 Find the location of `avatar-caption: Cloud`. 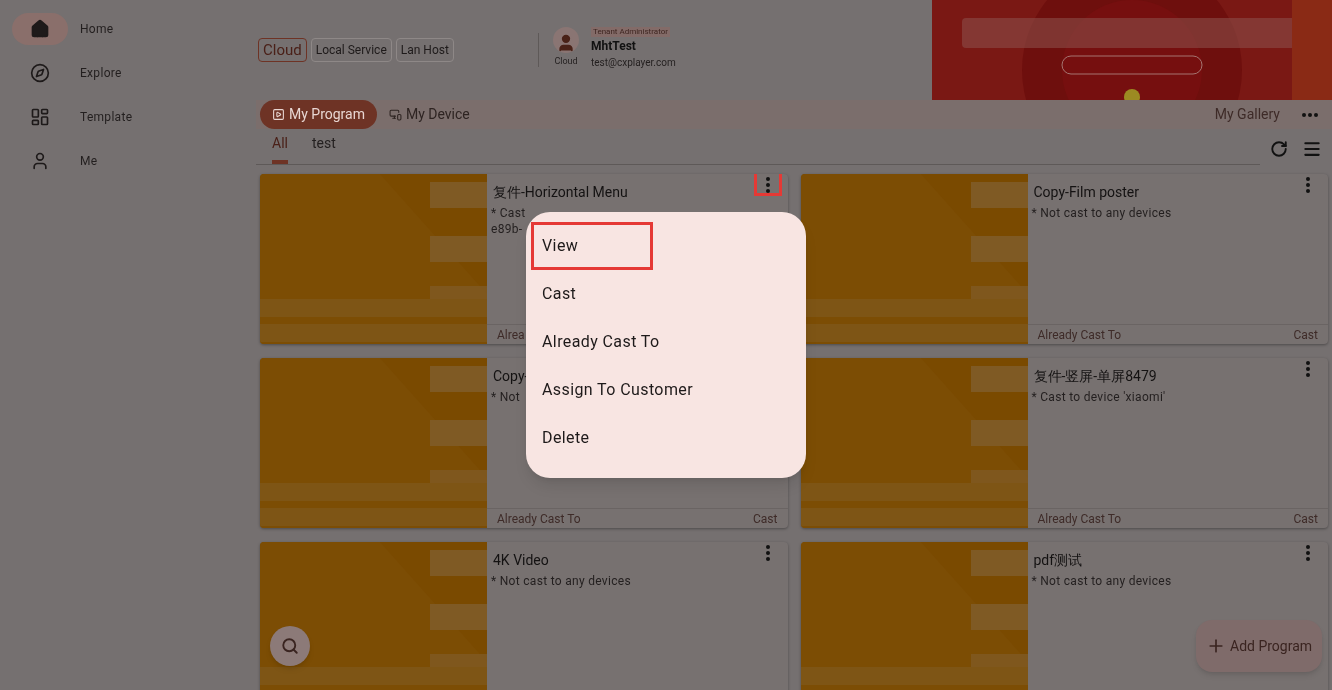

avatar-caption: Cloud is located at coordinates (566, 61).